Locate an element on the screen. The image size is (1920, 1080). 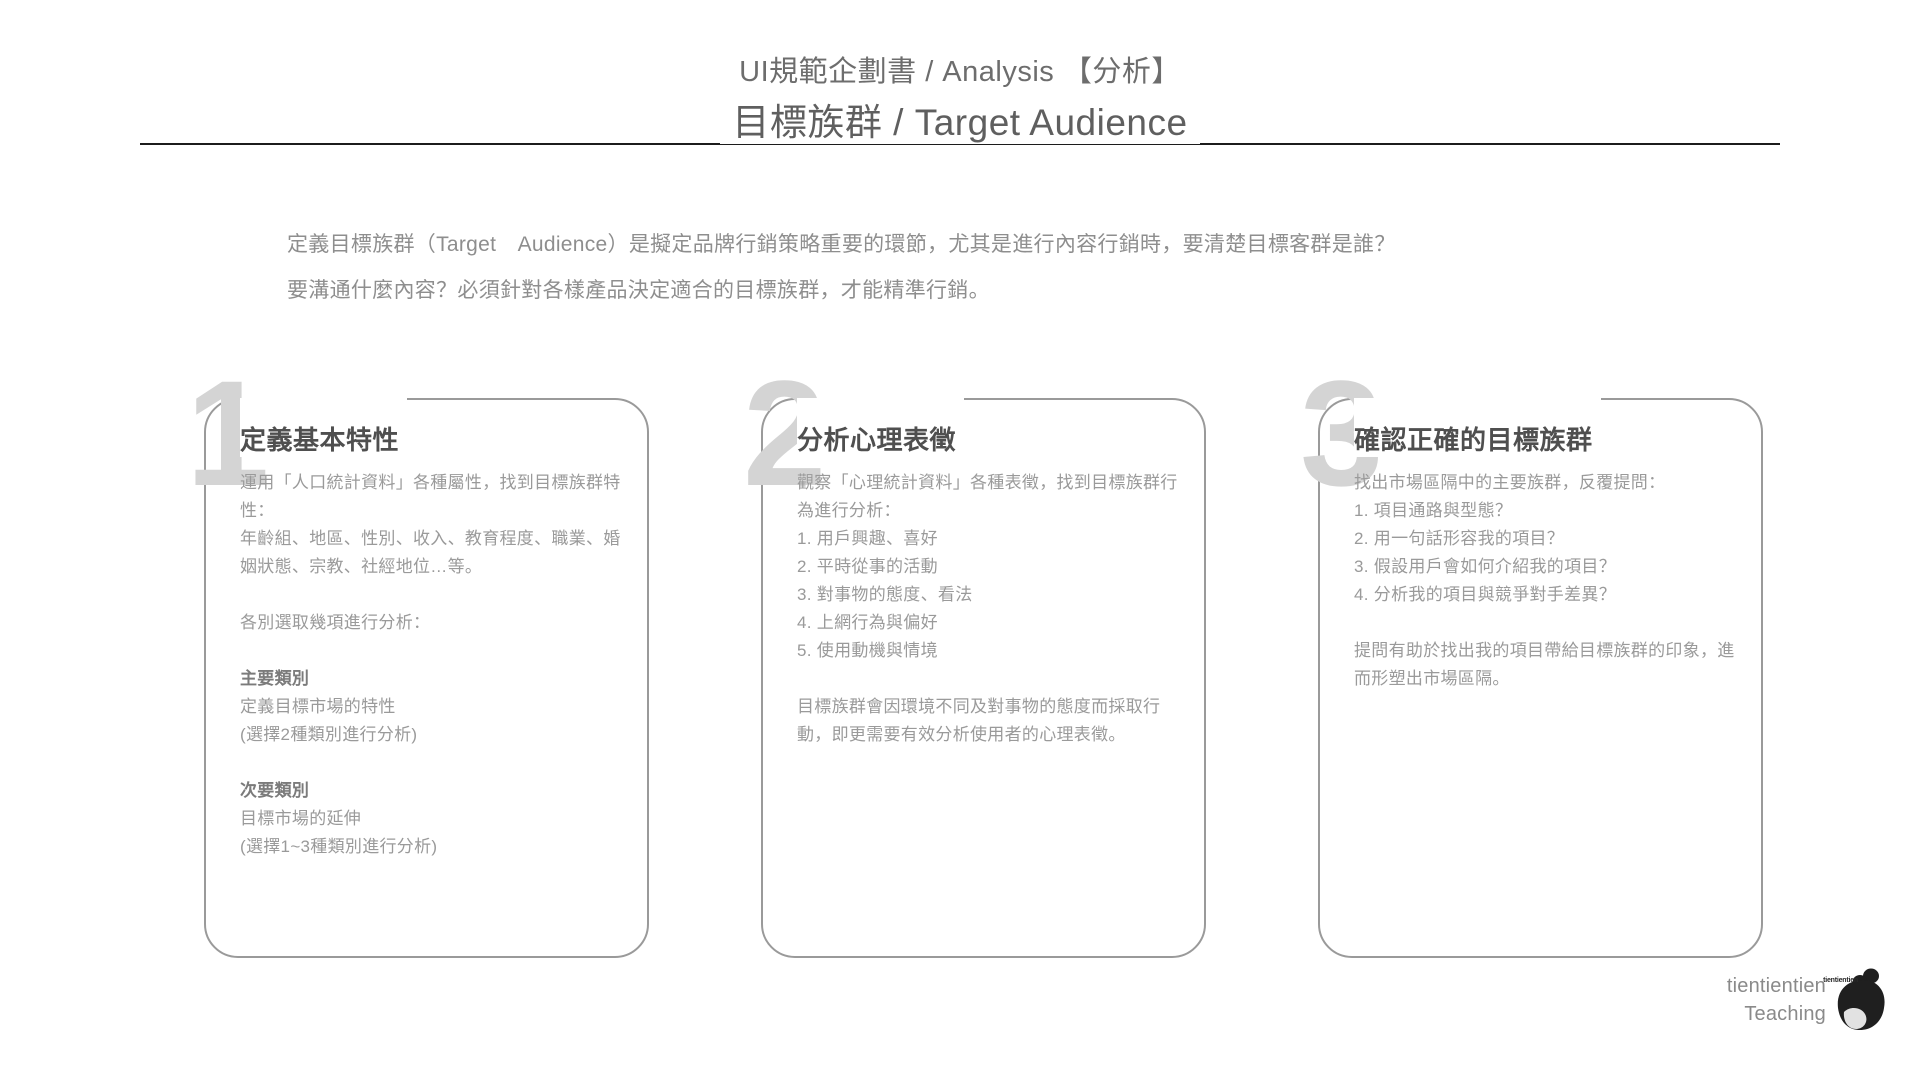
page-title-text: 目標族群 / Target Audience is located at coordinates (960, 123).